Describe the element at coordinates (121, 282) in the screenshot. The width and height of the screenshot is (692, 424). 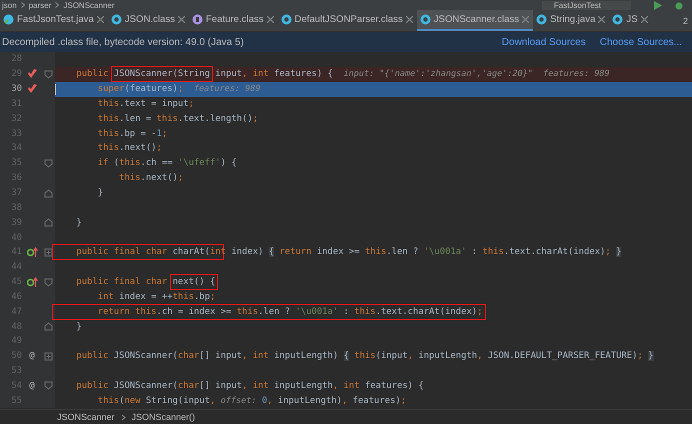
I see `code-text: public final char` at that location.